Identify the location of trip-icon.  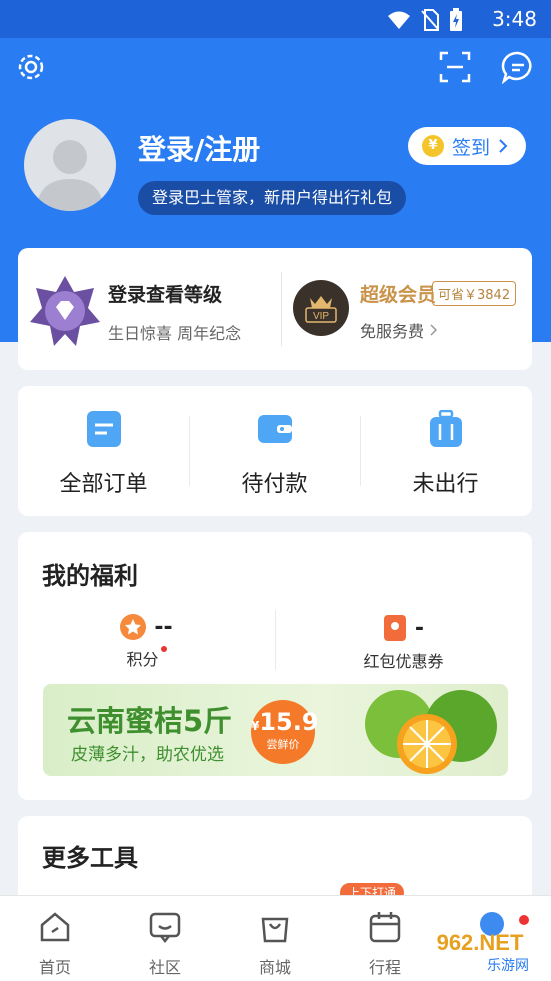
(385, 927).